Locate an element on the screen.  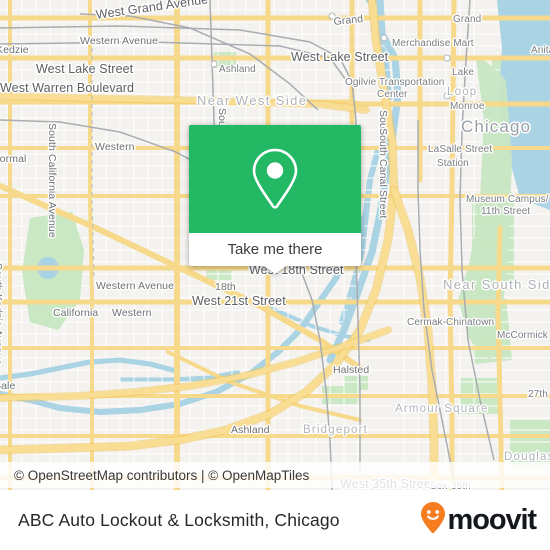
map-label: Armour Square is located at coordinates (442, 409).